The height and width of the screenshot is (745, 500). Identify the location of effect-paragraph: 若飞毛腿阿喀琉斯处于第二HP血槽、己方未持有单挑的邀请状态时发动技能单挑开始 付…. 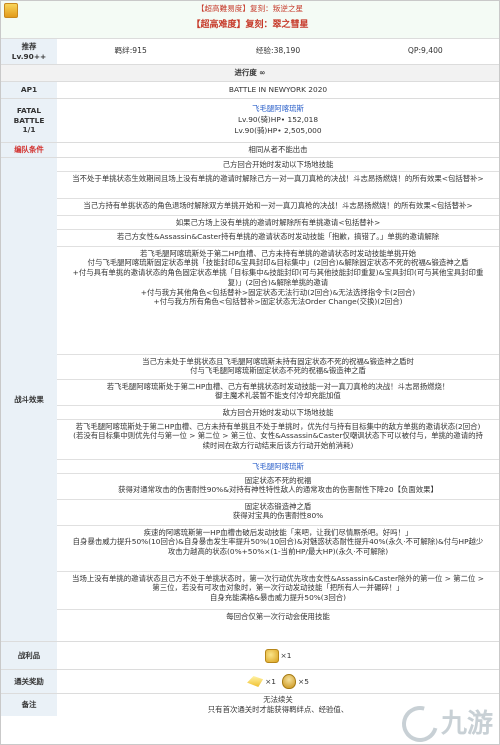
(278, 301).